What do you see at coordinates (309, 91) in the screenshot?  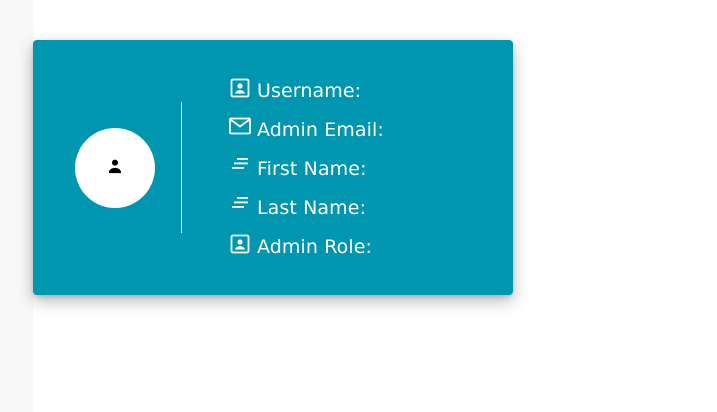 I see `field-label: Username:` at bounding box center [309, 91].